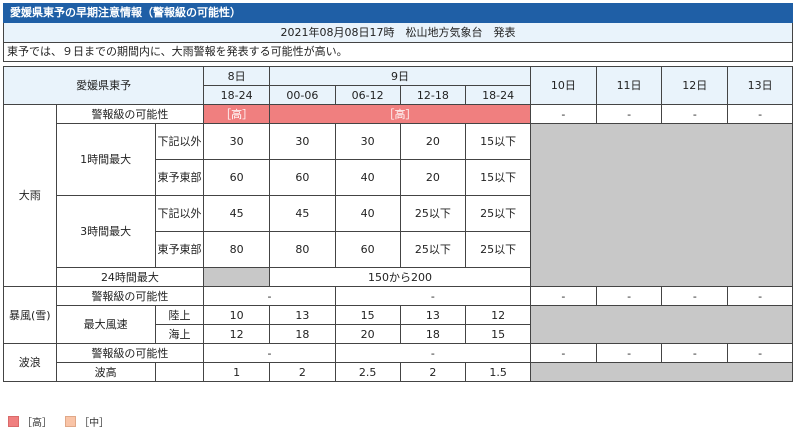 This screenshot has height=432, width=800. What do you see at coordinates (398, 52) in the screenshot?
I see `summary-text: 東予では、９日までの期間内に、大雨警報を発表する可能性が高い。` at bounding box center [398, 52].